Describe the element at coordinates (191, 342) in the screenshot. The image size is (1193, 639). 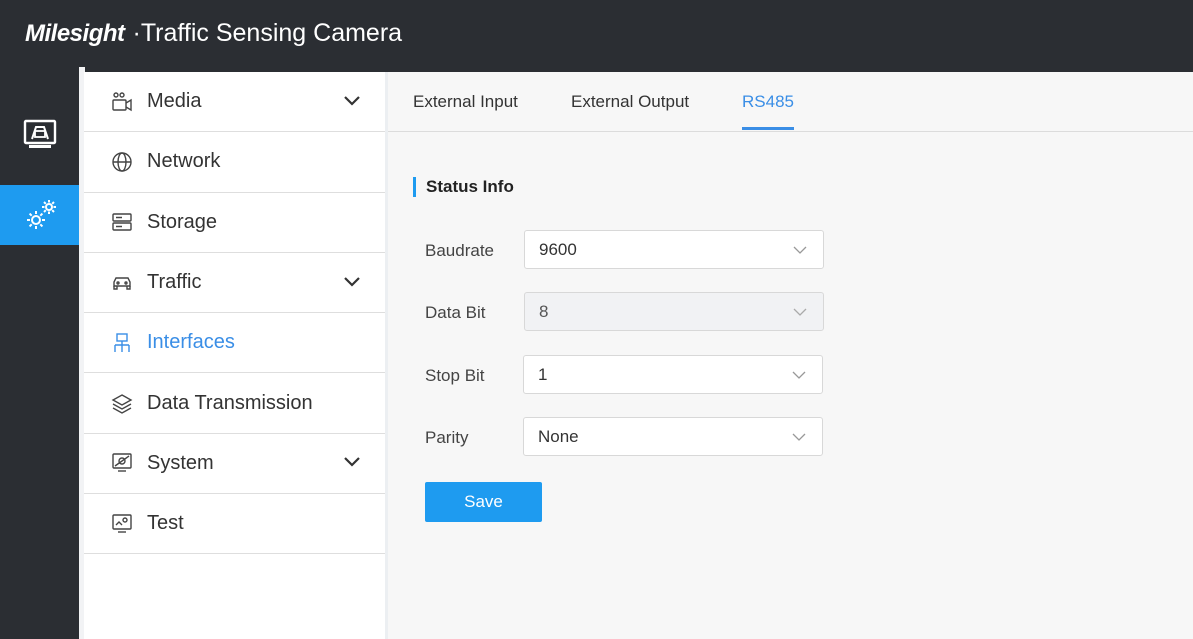
I see `menu-label: Interfaces` at that location.